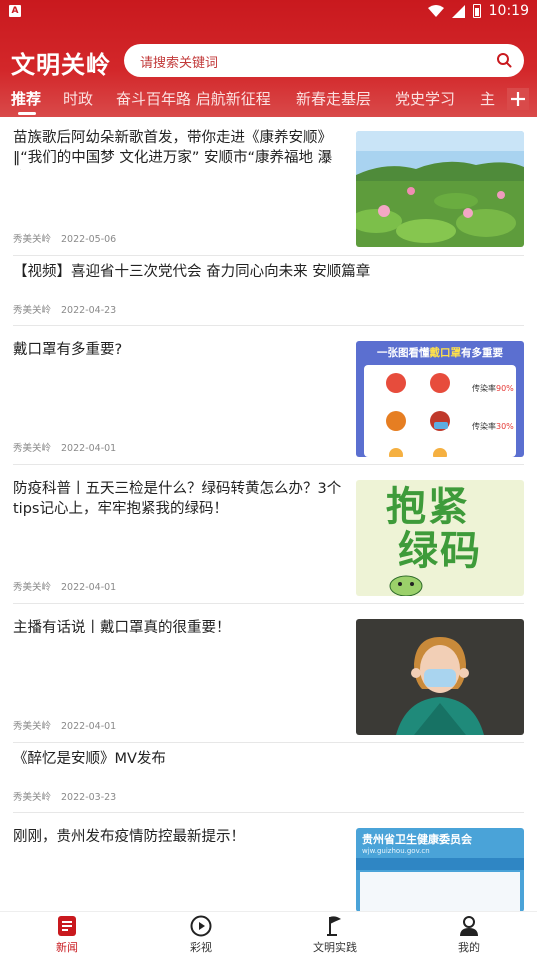 The width and height of the screenshot is (537, 956). Describe the element at coordinates (61, 65) in the screenshot. I see `app-brand: 文明关岭` at that location.